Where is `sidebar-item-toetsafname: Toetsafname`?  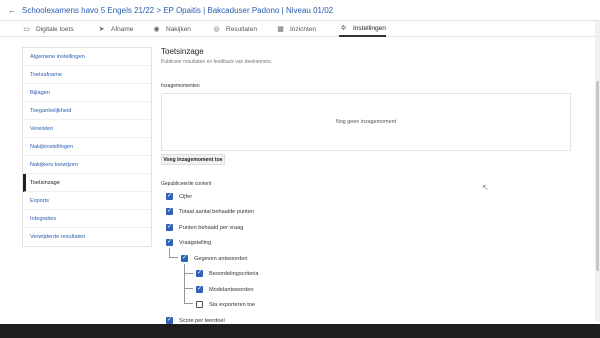
sidebar-item-toetsafname: Toetsafname is located at coordinates (87, 75).